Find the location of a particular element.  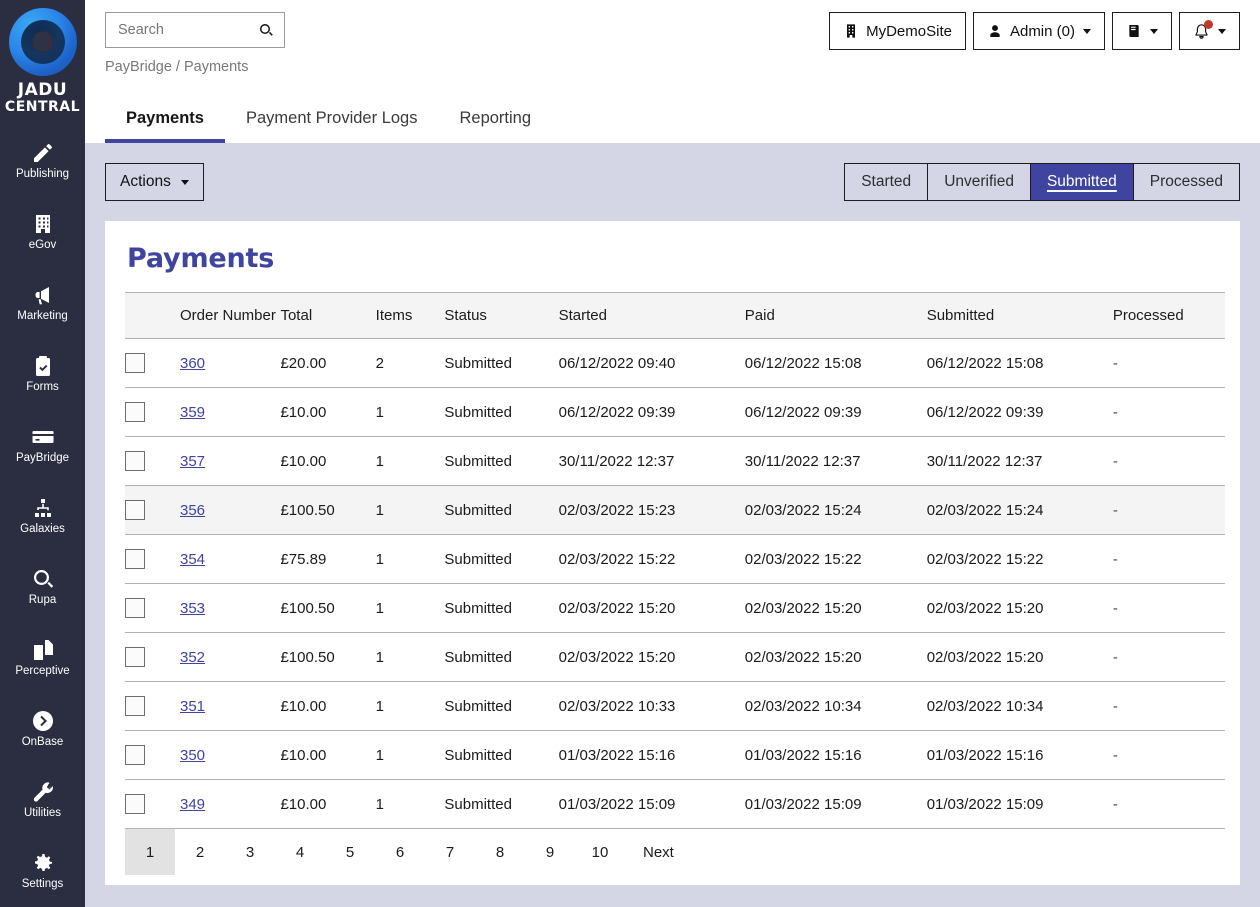

order-number-link: 354 is located at coordinates (192, 559).